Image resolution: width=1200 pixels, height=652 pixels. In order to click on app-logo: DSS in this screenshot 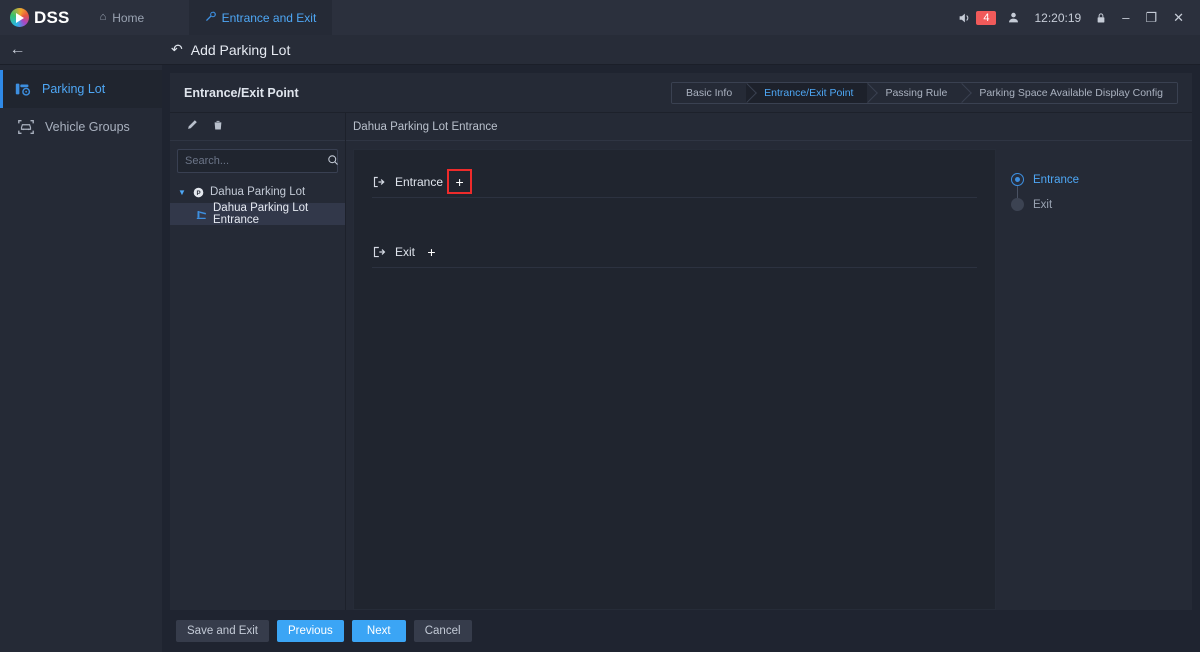, I will do `click(42, 17)`.